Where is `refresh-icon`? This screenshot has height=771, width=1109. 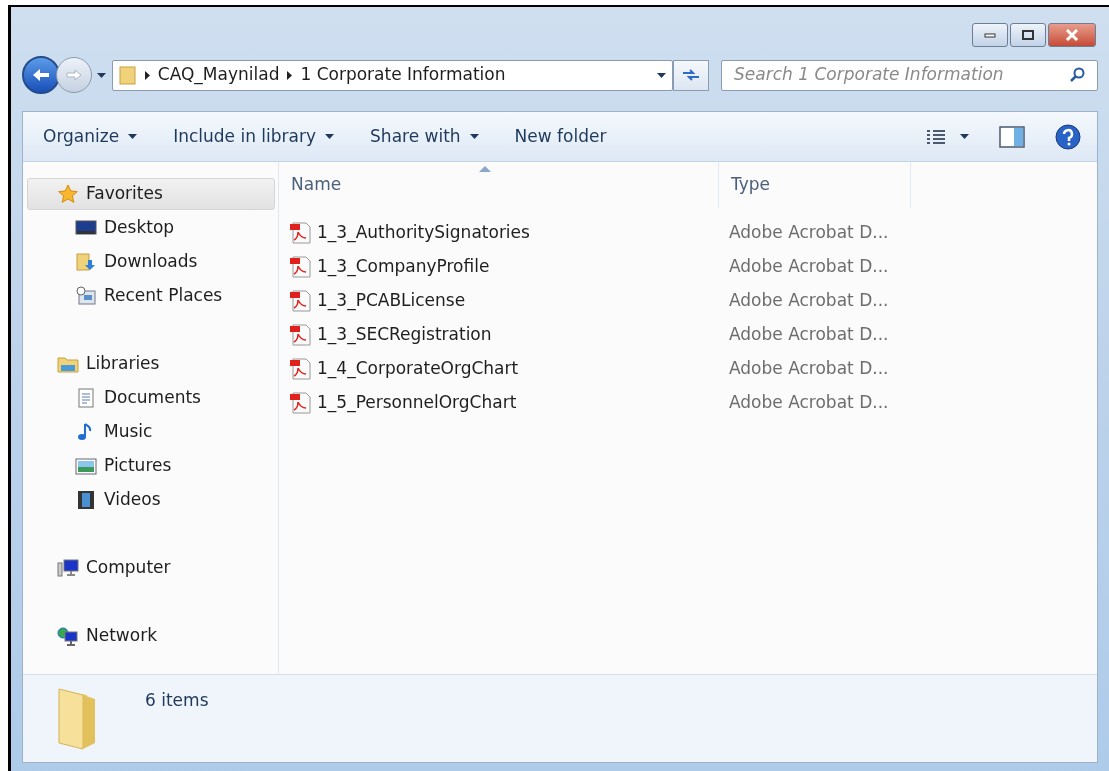 refresh-icon is located at coordinates (691, 75).